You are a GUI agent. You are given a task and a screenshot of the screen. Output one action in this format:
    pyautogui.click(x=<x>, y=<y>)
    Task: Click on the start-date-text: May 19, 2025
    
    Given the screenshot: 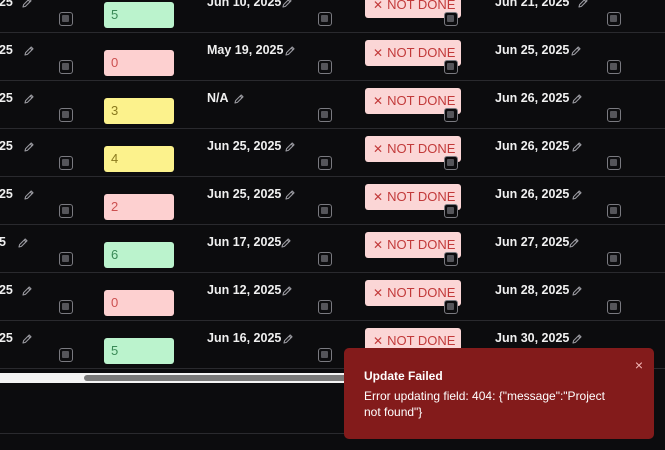 What is the action you would take?
    pyautogui.click(x=245, y=50)
    